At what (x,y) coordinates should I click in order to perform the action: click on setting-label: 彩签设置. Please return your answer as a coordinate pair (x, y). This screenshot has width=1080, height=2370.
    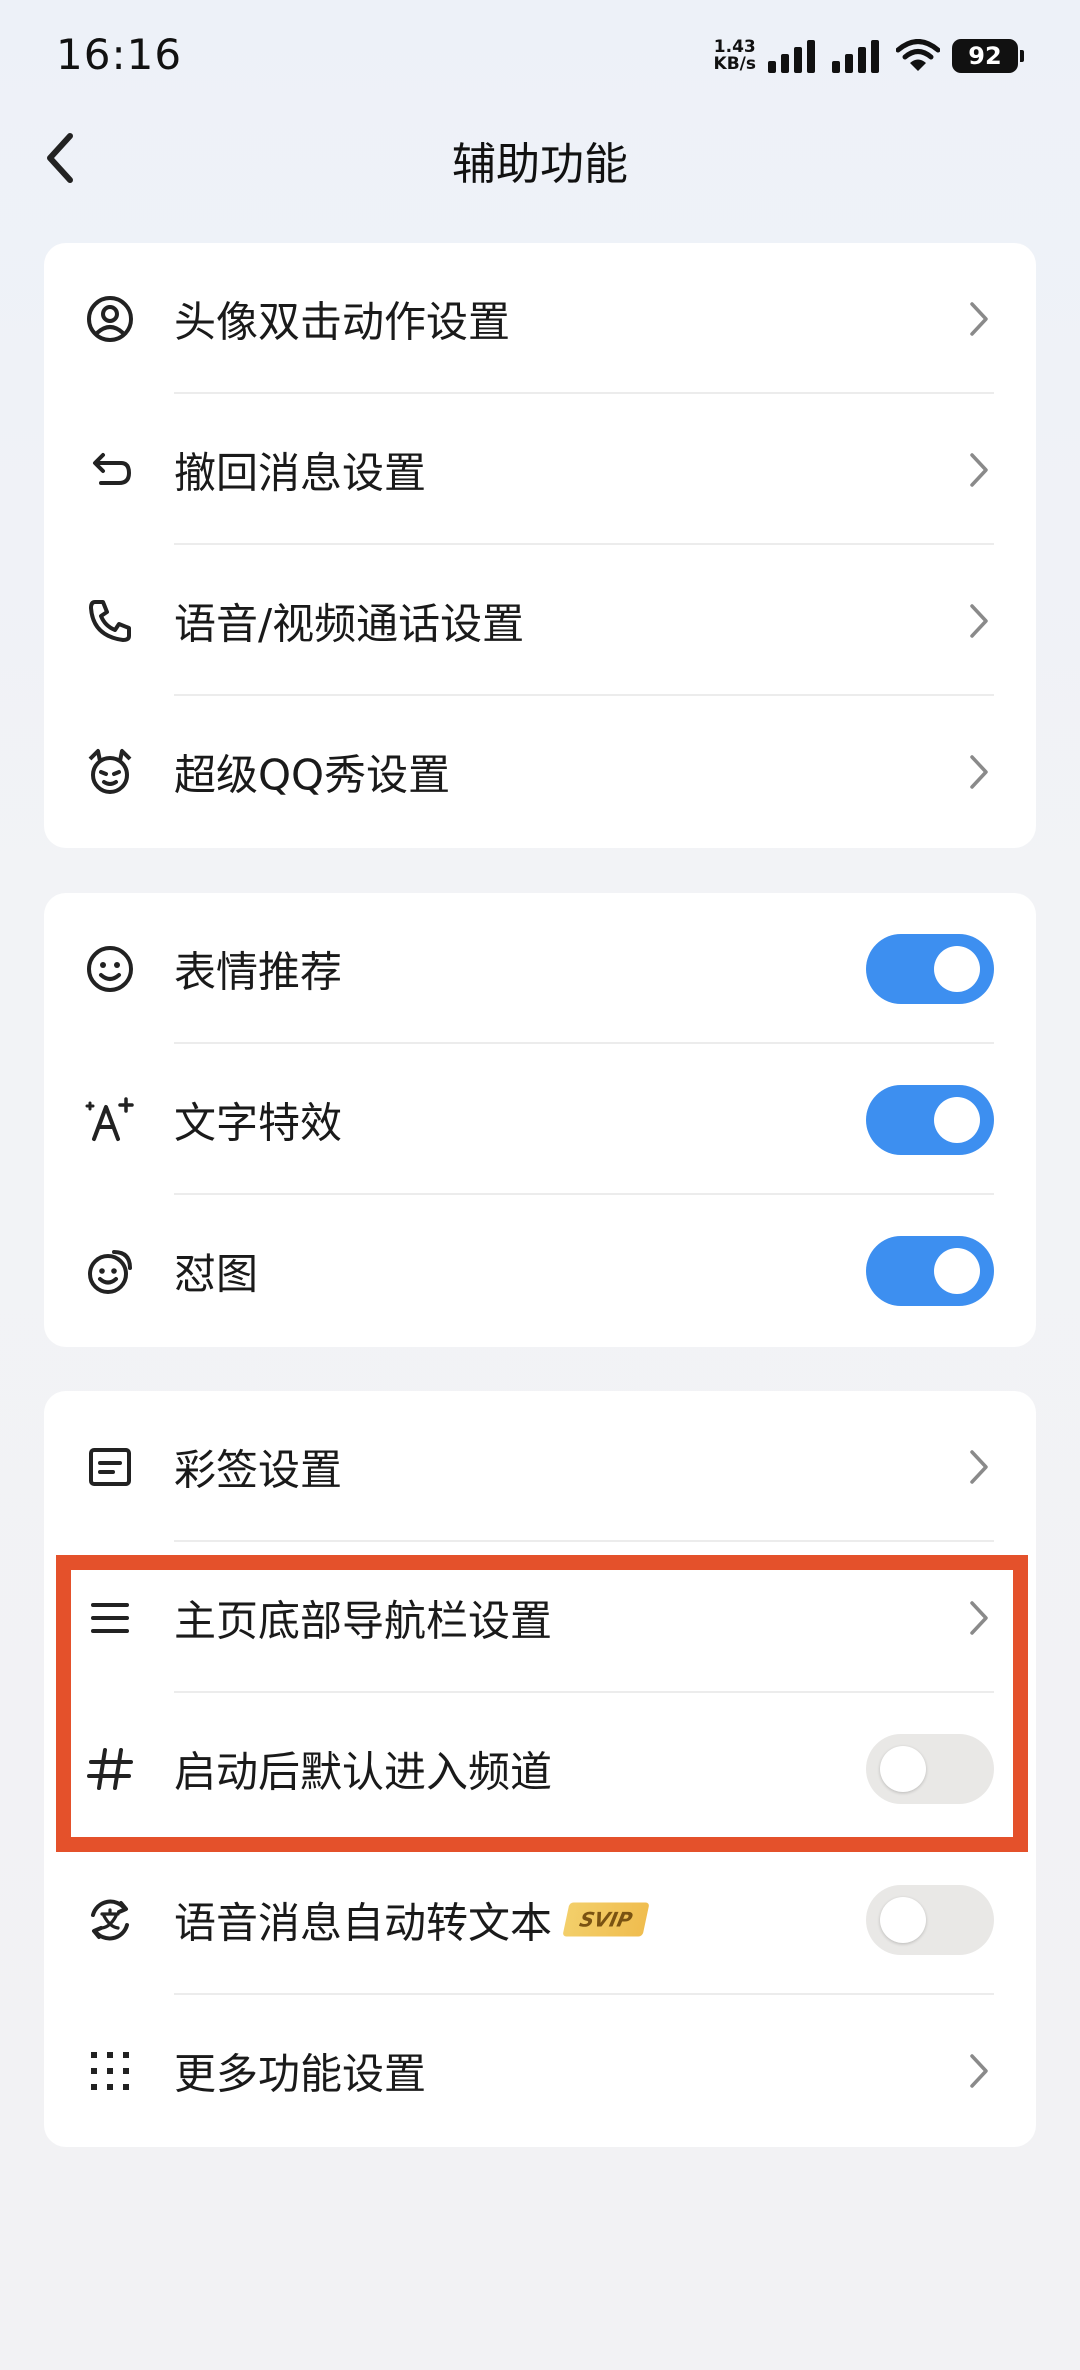
    Looking at the image, I should click on (258, 1469).